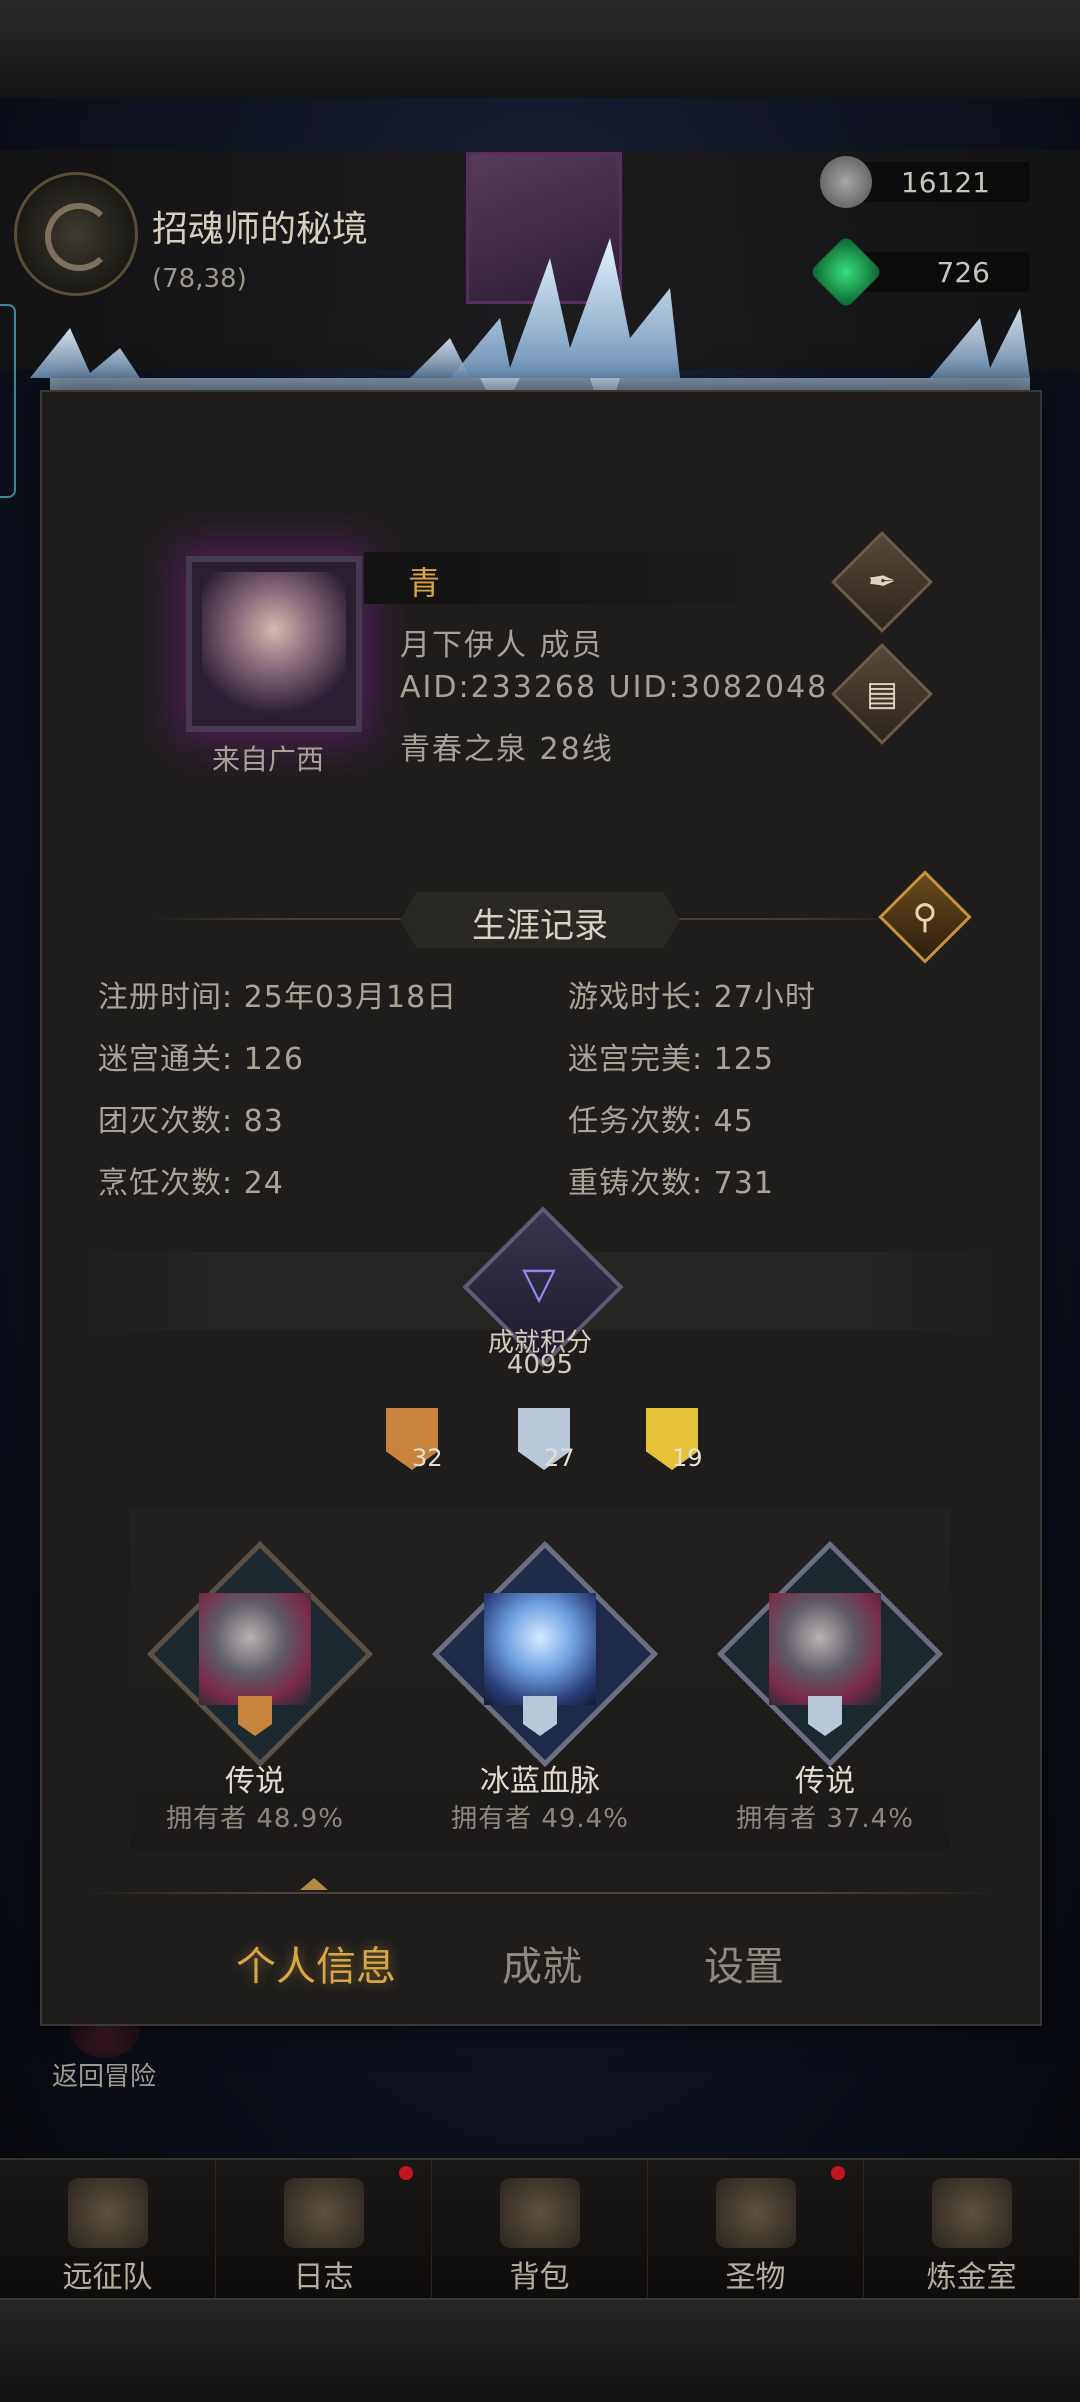  Describe the element at coordinates (687, 1458) in the screenshot. I see `gold-medal-count: 19` at that location.